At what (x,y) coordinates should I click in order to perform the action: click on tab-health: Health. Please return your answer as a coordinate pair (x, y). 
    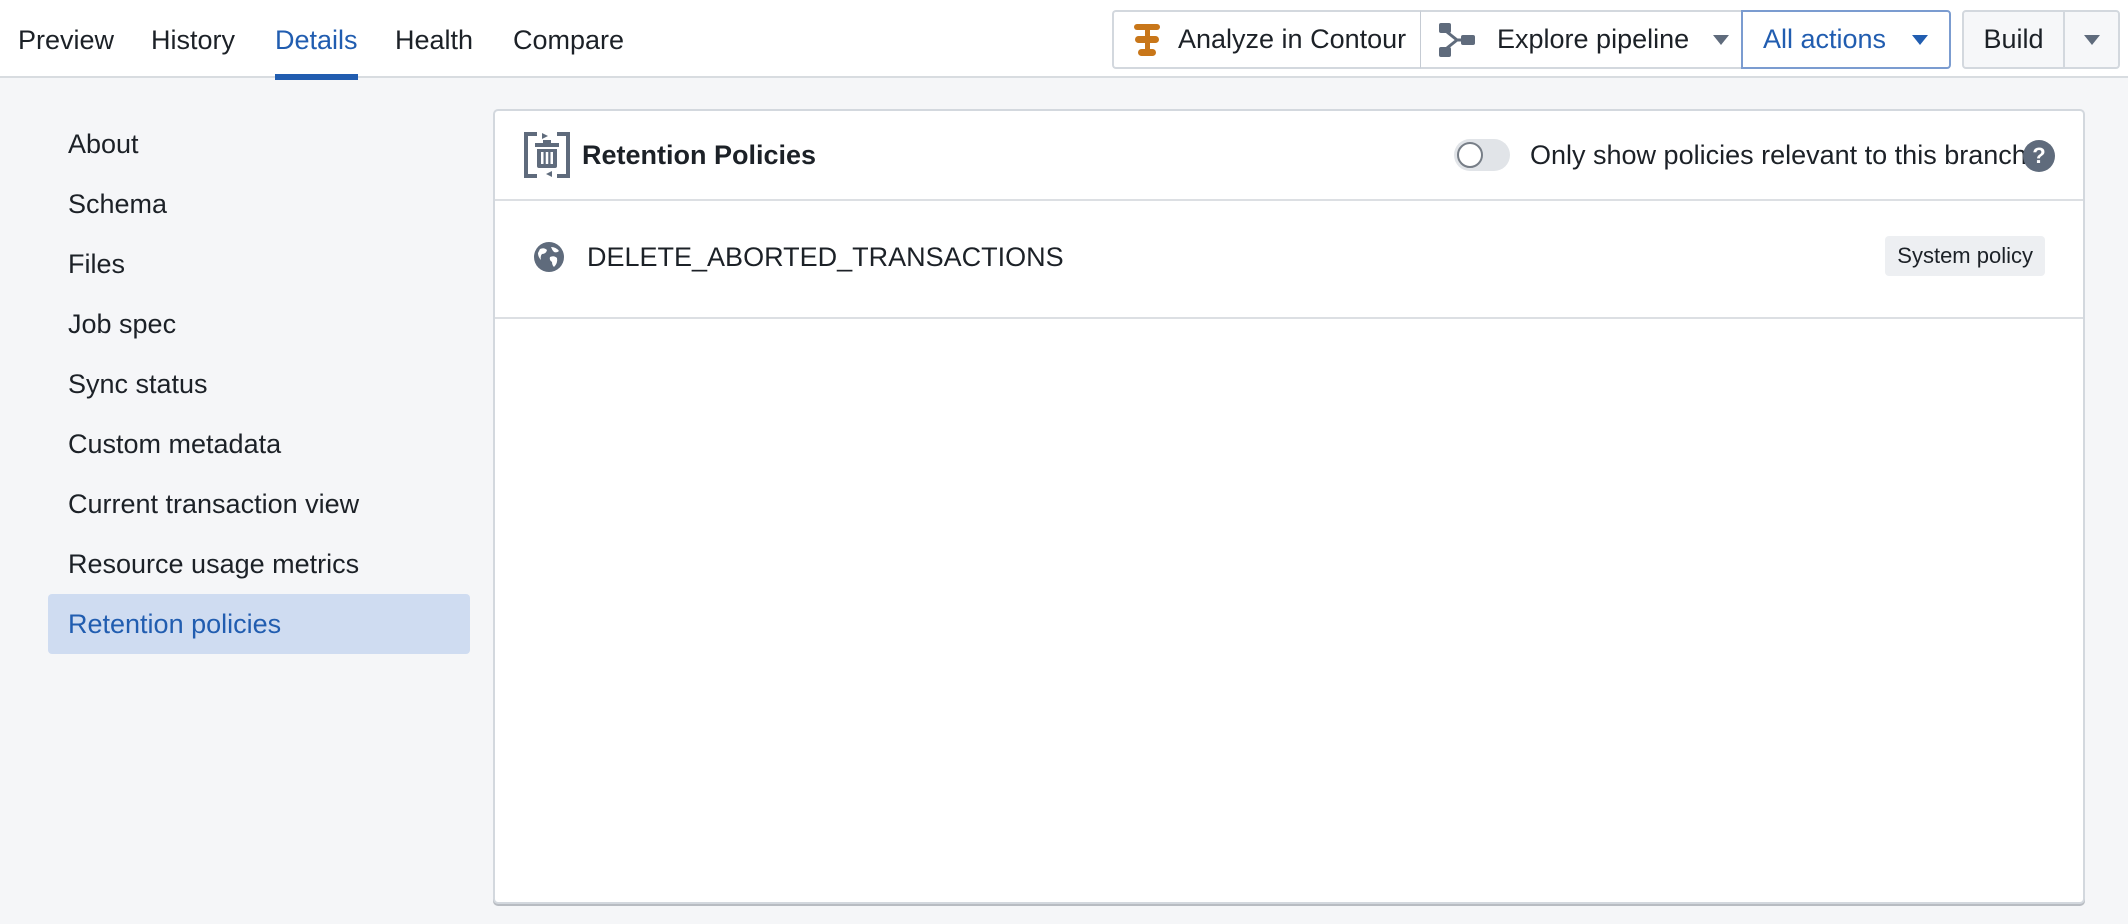
    Looking at the image, I should click on (434, 39).